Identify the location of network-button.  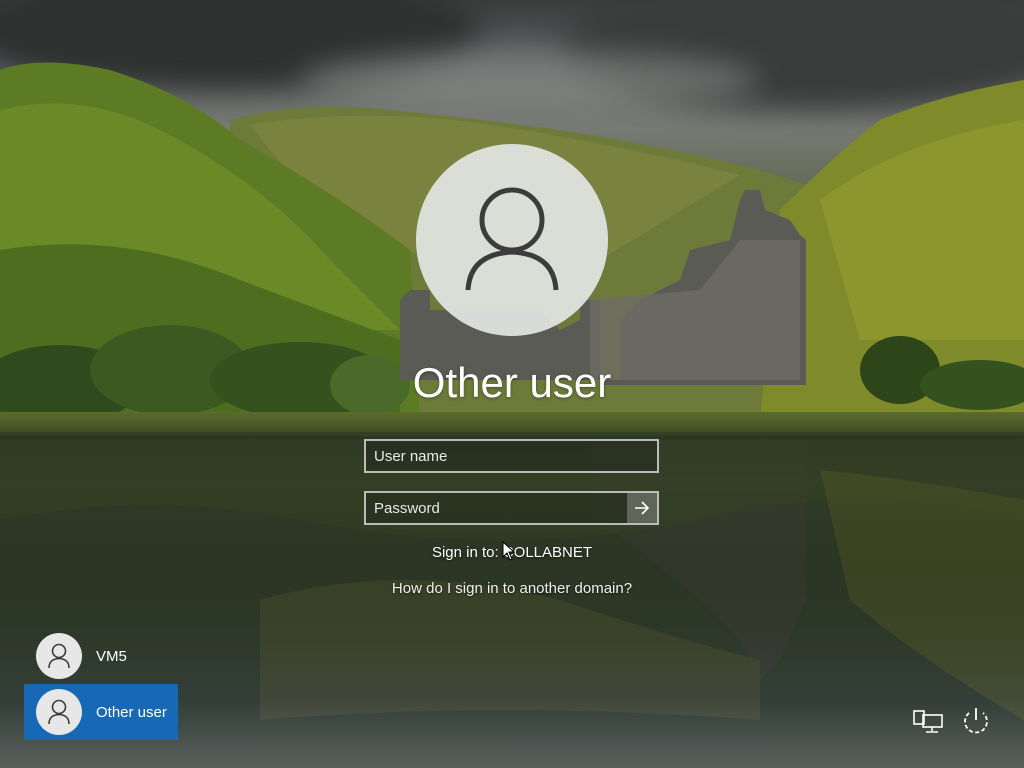
(928, 722).